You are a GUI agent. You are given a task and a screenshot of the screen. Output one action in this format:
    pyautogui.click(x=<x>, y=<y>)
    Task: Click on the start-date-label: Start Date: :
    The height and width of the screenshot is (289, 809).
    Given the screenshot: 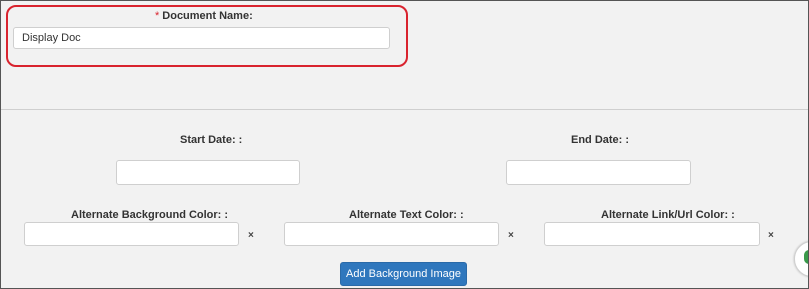 What is the action you would take?
    pyautogui.click(x=211, y=140)
    